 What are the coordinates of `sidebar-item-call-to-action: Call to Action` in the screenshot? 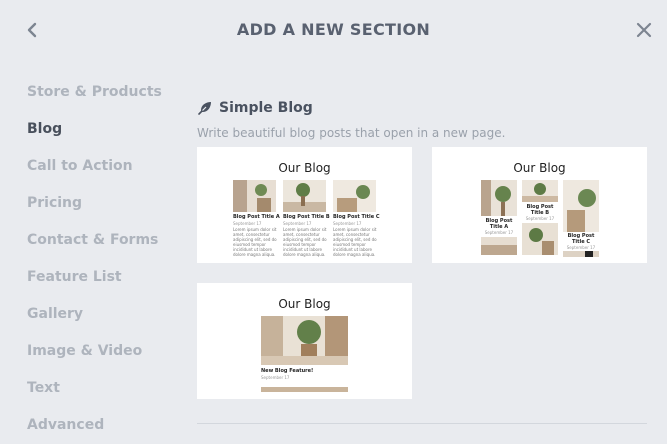 It's located at (94, 172).